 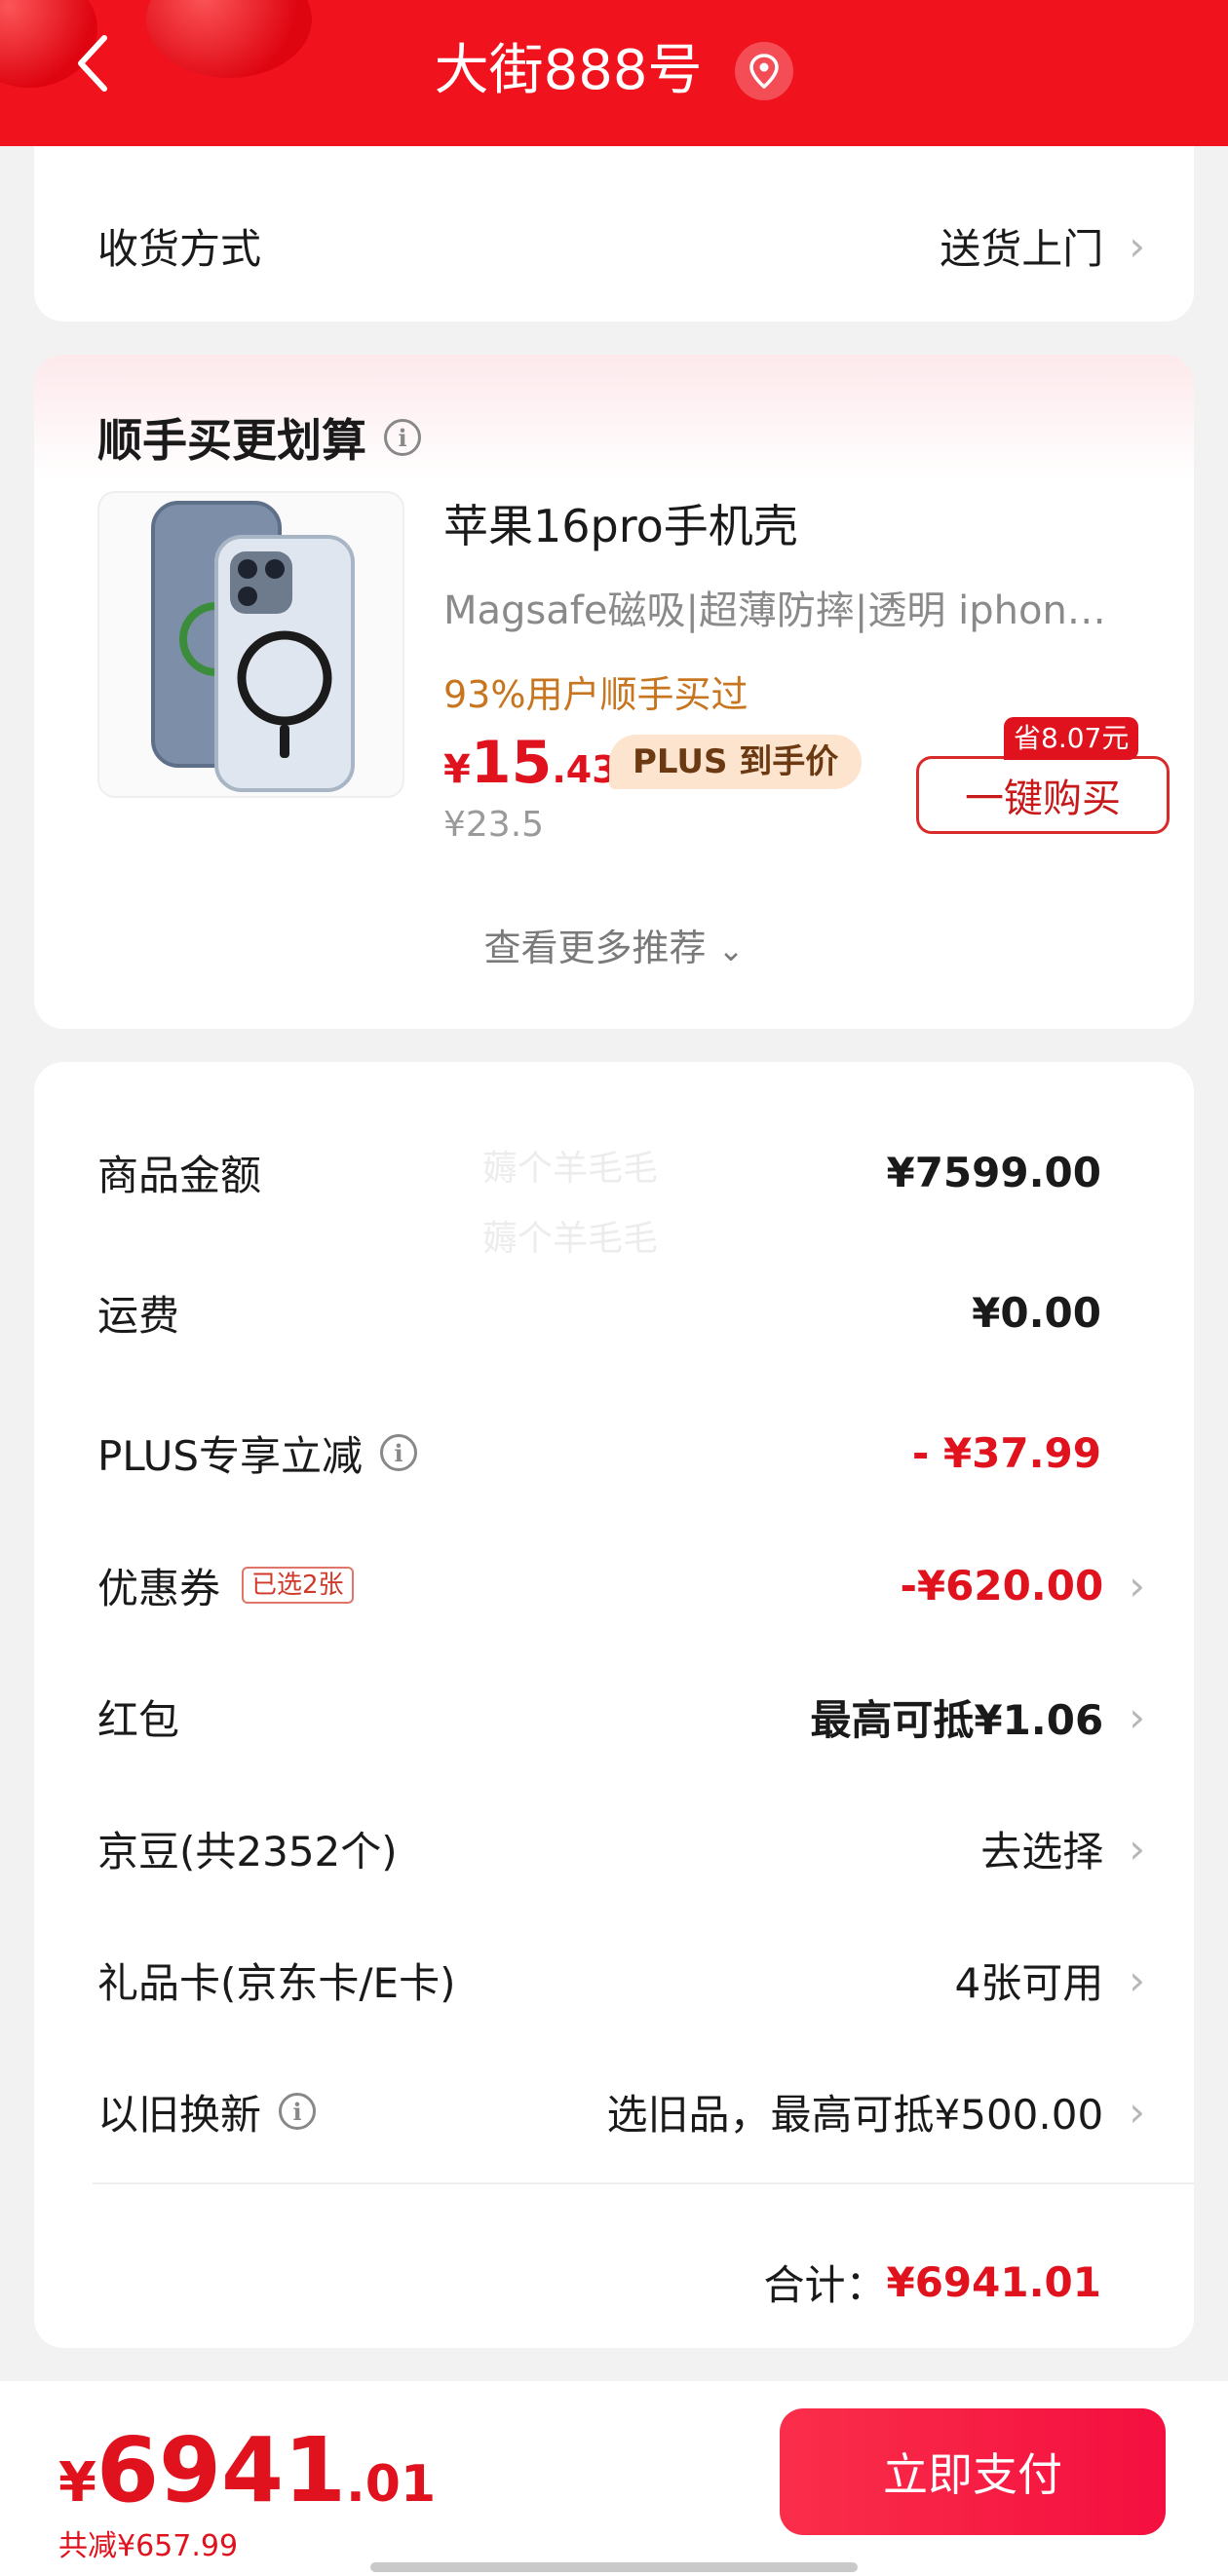 What do you see at coordinates (179, 248) in the screenshot?
I see `delivery-label: 收货方式` at bounding box center [179, 248].